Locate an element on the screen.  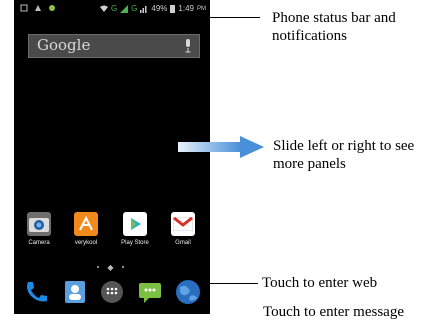
warning-icon is located at coordinates (38, 8).